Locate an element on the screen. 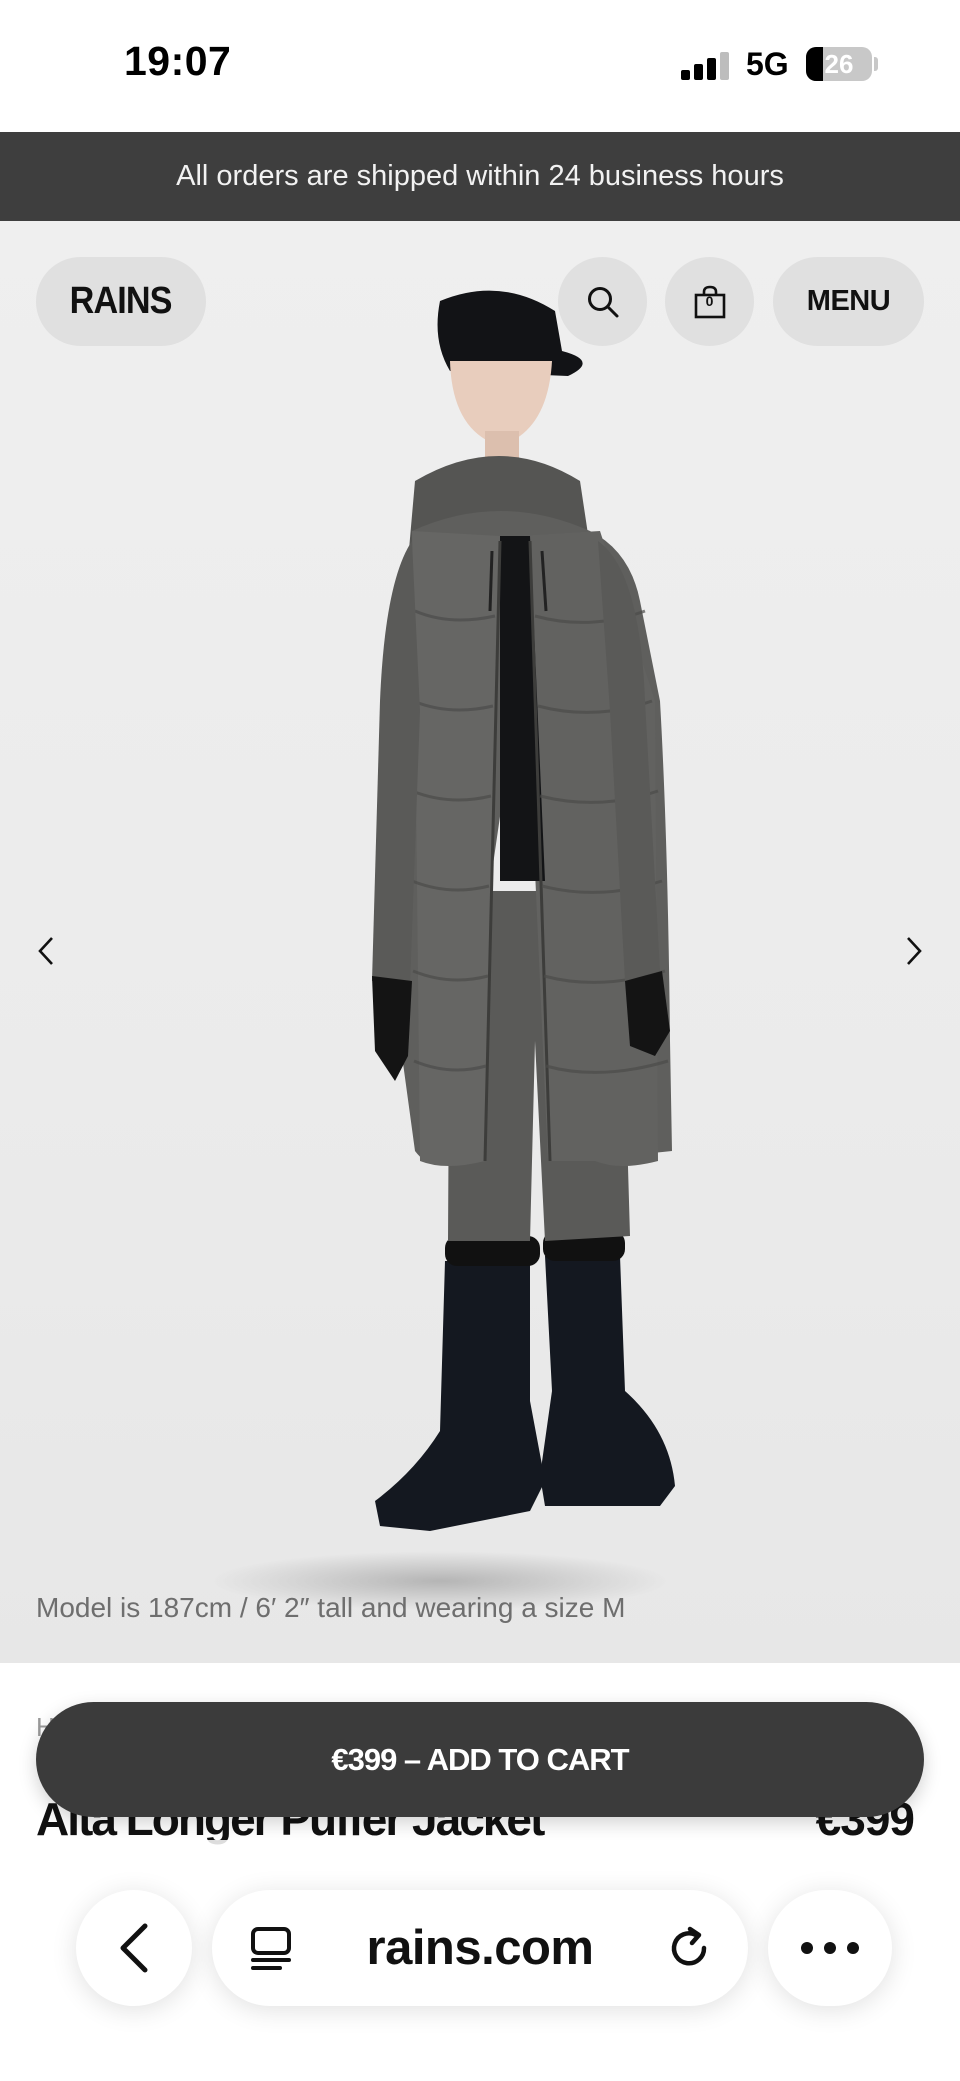 This screenshot has width=960, height=2081. brand-logo: RAINS is located at coordinates (121, 301).